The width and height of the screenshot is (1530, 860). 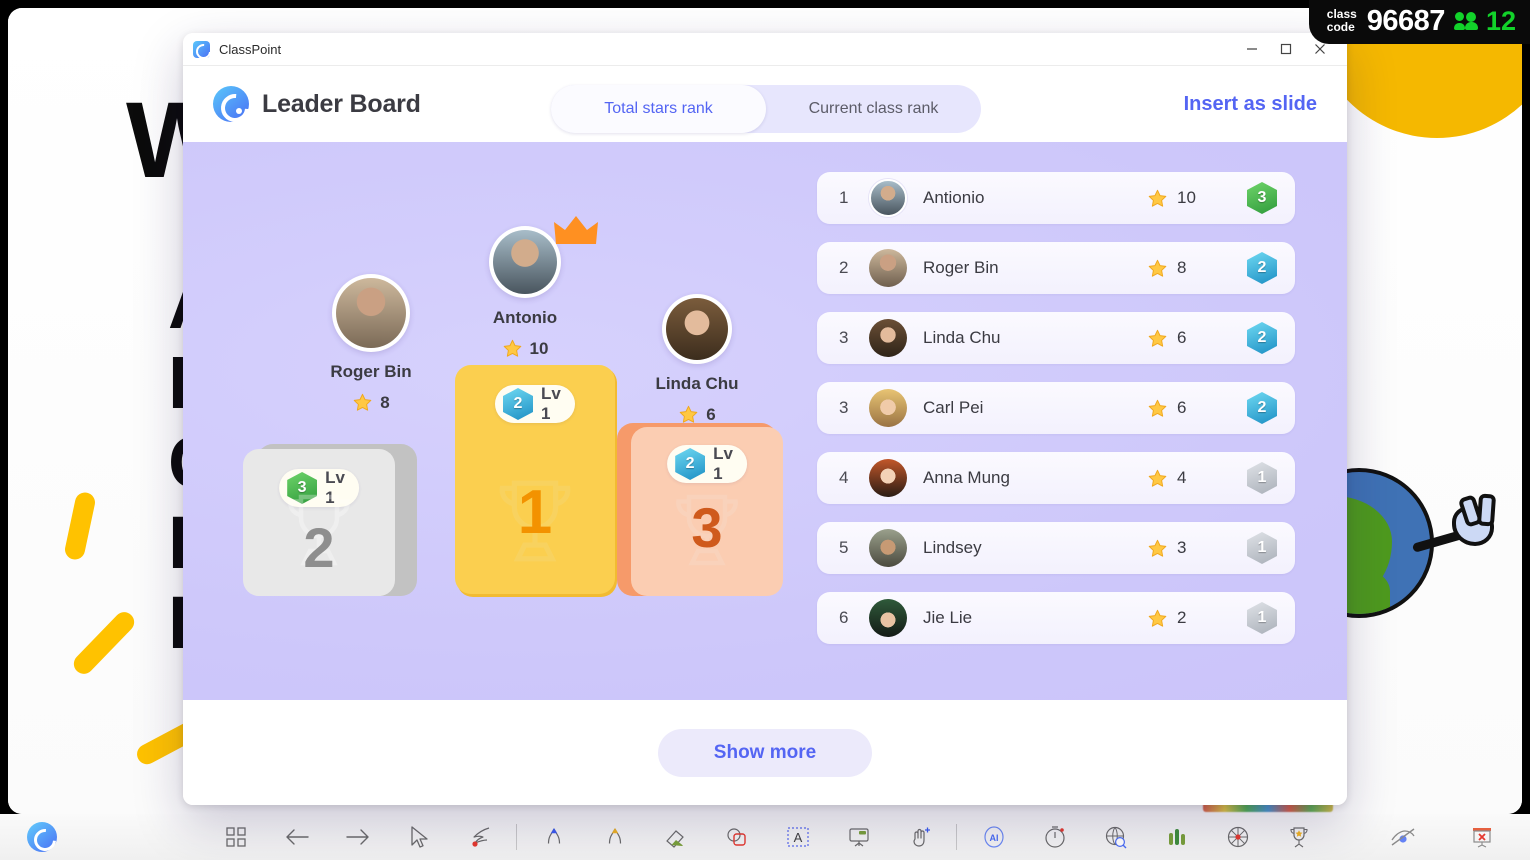 I want to click on level-hex-number: 1, so click(x=1262, y=547).